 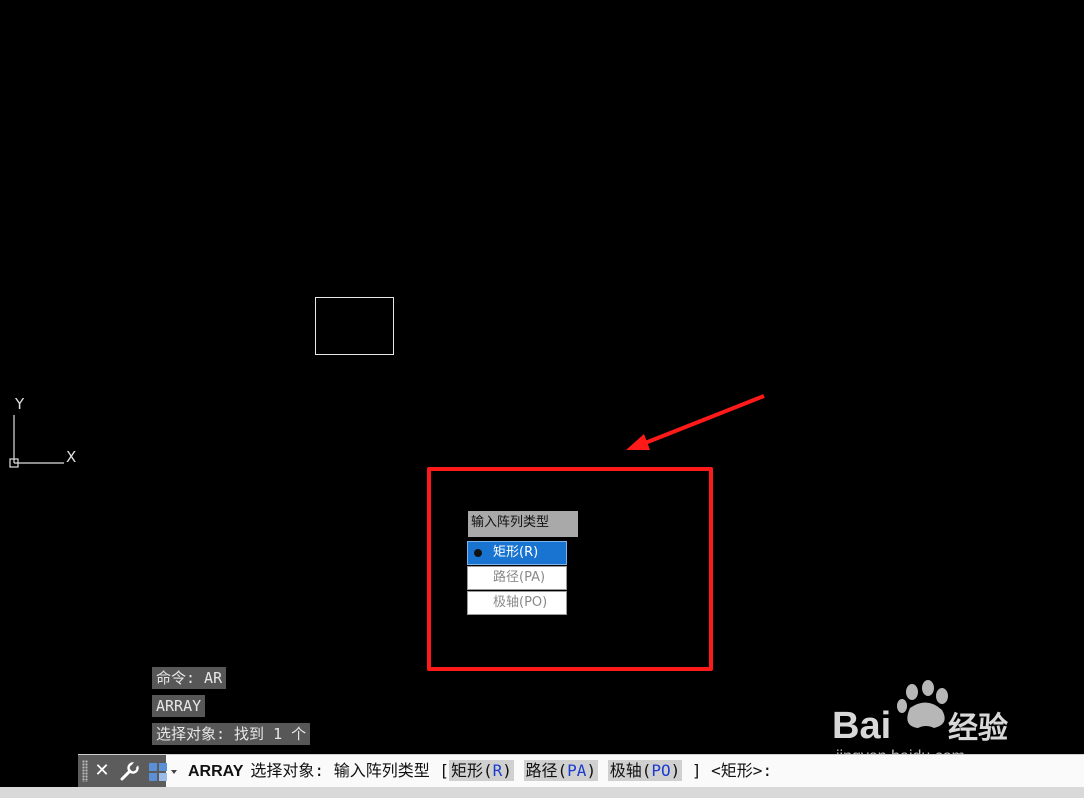 I want to click on option-rectangular: 矩形(R), so click(x=517, y=553).